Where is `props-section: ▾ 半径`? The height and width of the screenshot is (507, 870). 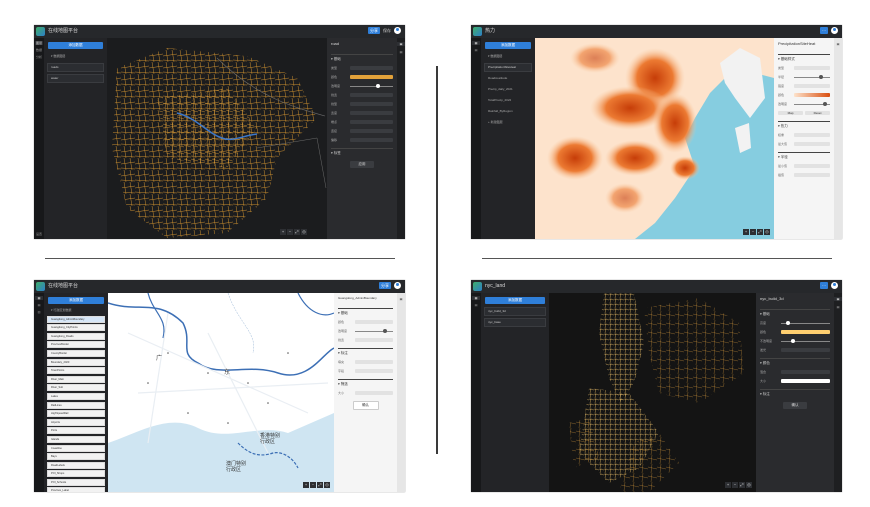
props-section: ▾ 半径 is located at coordinates (804, 156).